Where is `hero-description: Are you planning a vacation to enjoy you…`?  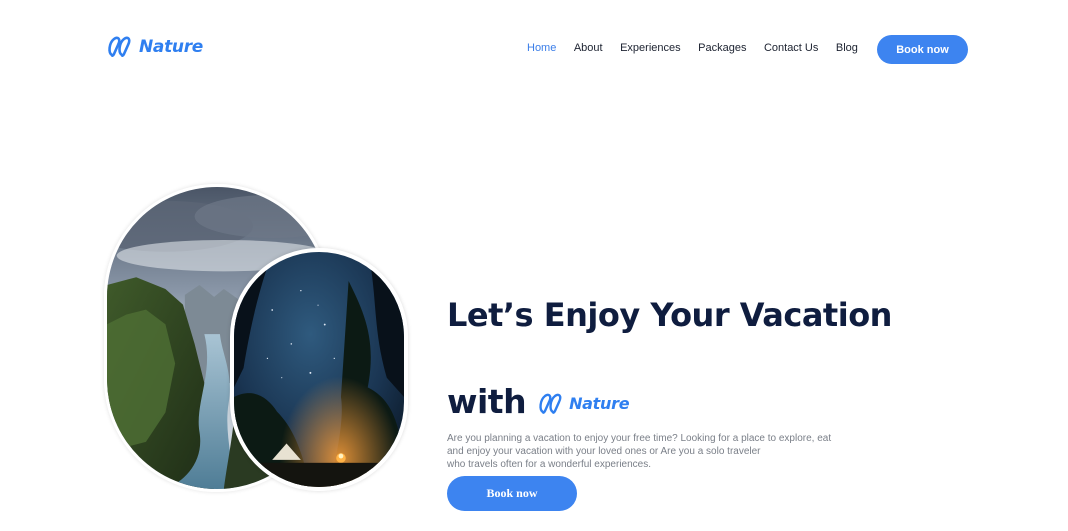 hero-description: Are you planning a vacation to enjoy you… is located at coordinates (667, 451).